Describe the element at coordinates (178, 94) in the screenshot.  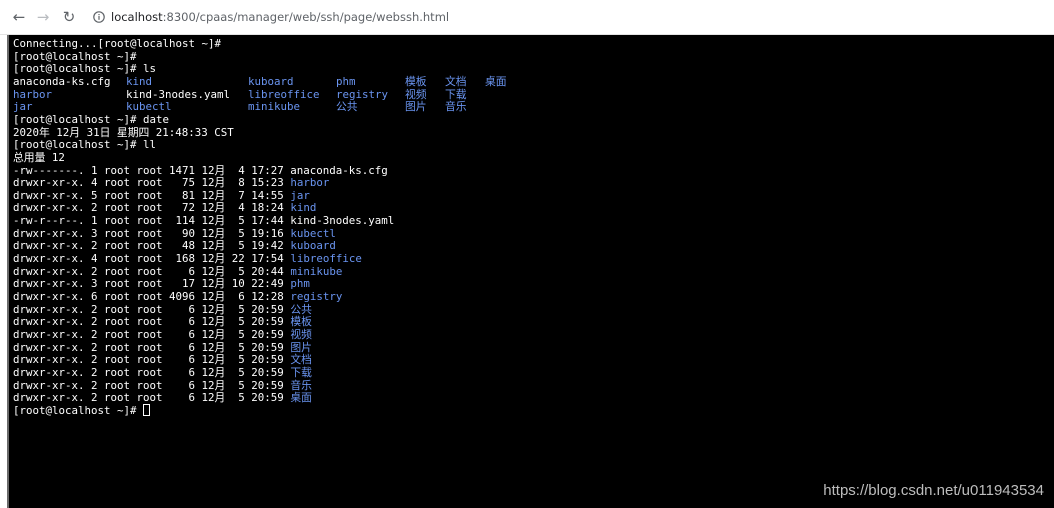
I see `ls-entry: kind-3nodes.yaml` at that location.